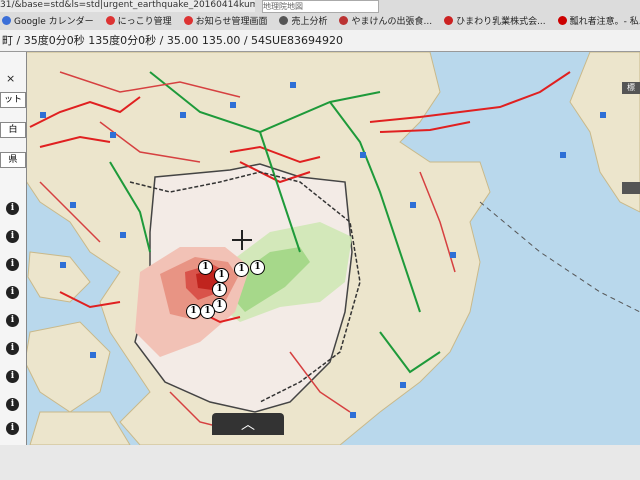 The width and height of the screenshot is (640, 480). What do you see at coordinates (309, 22) in the screenshot?
I see `bookmark-label: 売上分析` at bounding box center [309, 22].